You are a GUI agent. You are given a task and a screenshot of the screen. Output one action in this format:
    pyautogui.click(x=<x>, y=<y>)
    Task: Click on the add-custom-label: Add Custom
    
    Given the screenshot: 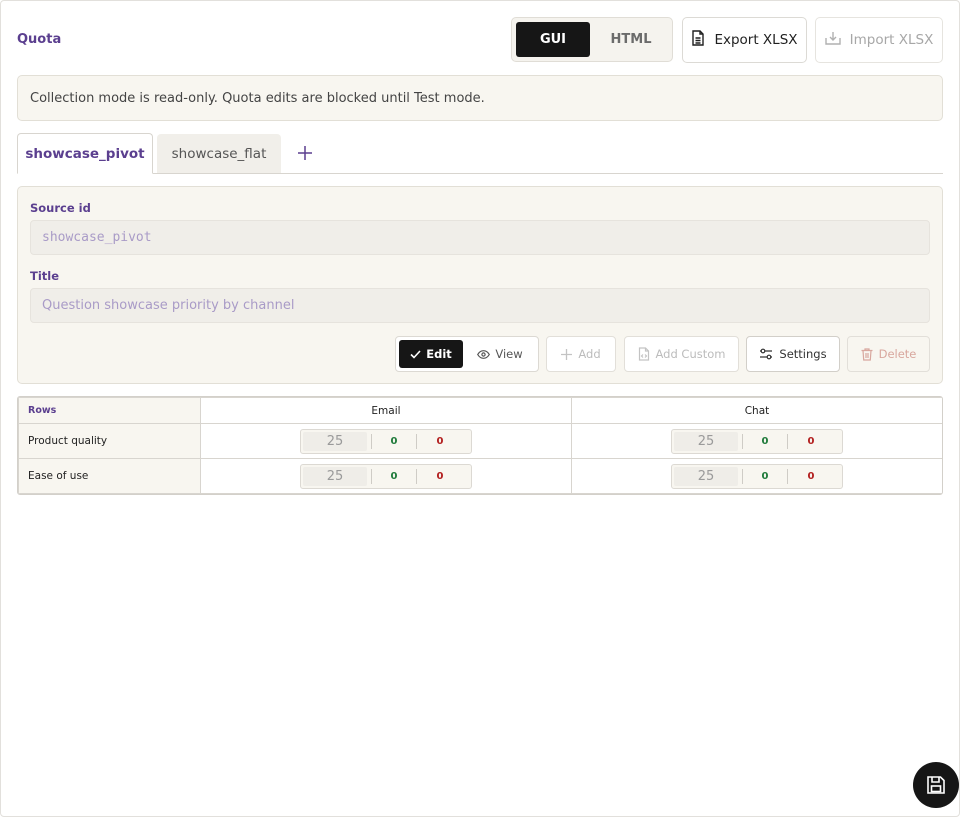 What is the action you would take?
    pyautogui.click(x=690, y=354)
    